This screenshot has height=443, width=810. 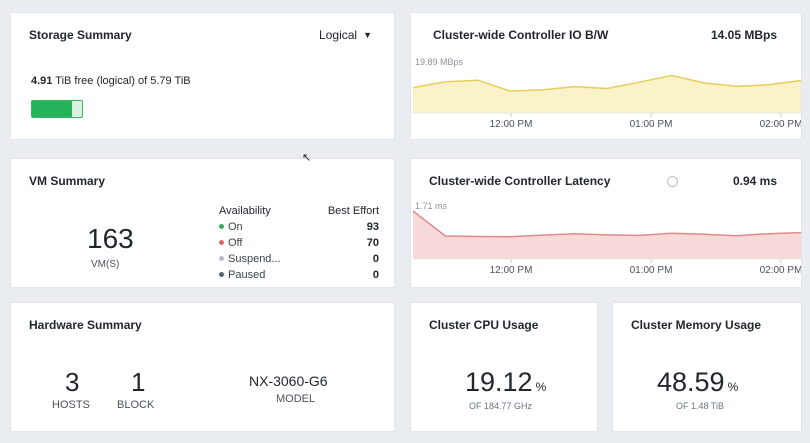 I want to click on storage-usage-bar, so click(x=57, y=109).